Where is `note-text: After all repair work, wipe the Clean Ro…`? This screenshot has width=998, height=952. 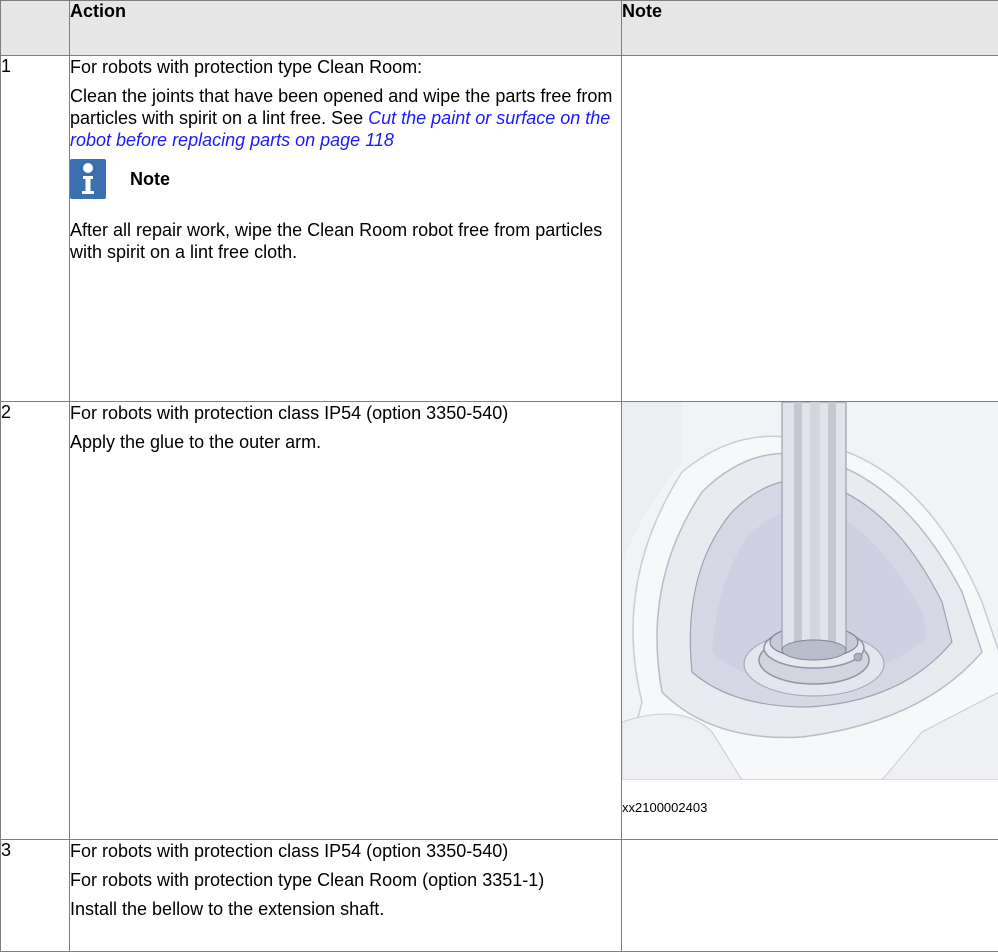 note-text: After all repair work, wipe the Clean Ro… is located at coordinates (345, 241).